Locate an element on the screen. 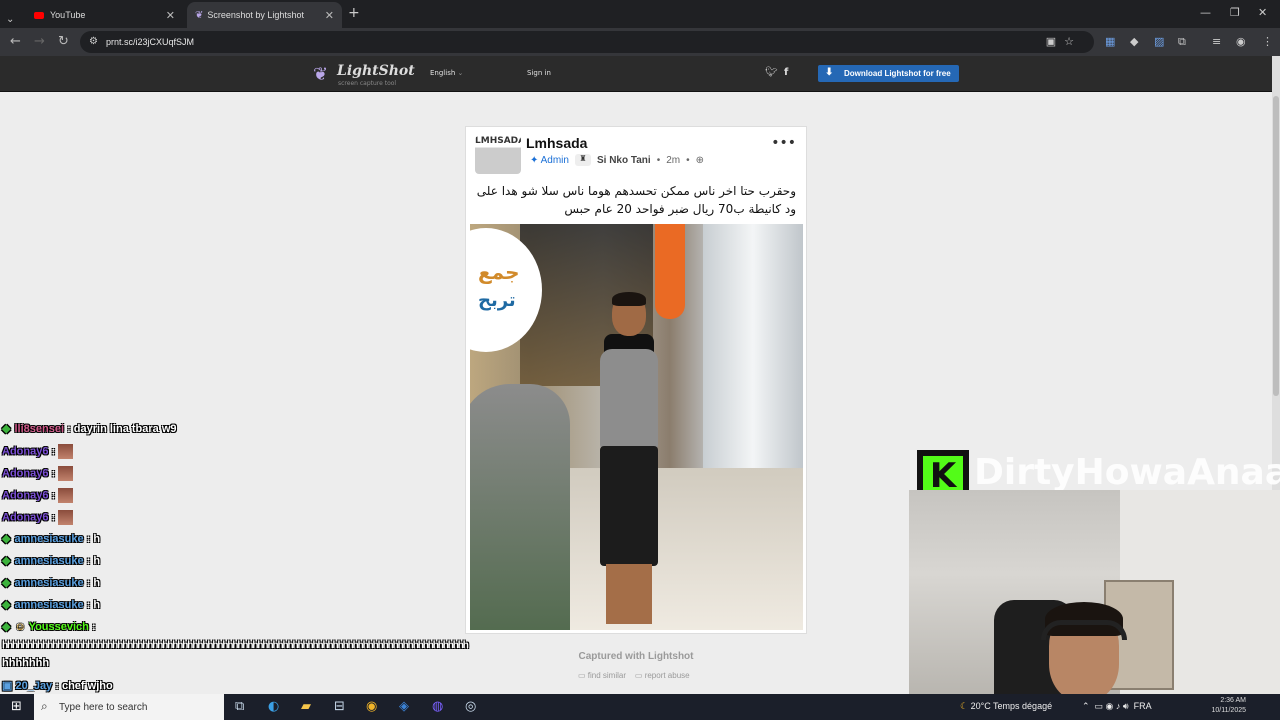 Image resolution: width=1280 pixels, height=720 pixels. extension-diamond-icon: ◆ is located at coordinates (1134, 41).